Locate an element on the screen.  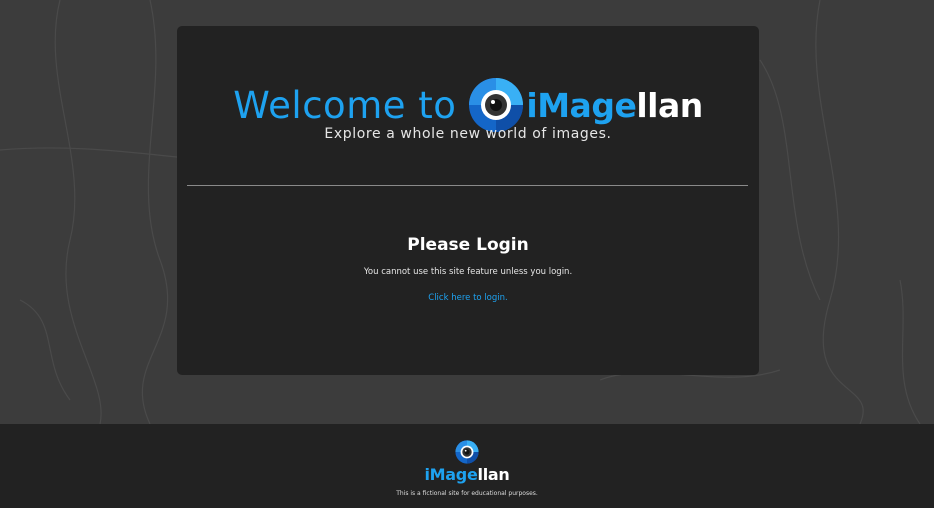
divider is located at coordinates (467, 185).